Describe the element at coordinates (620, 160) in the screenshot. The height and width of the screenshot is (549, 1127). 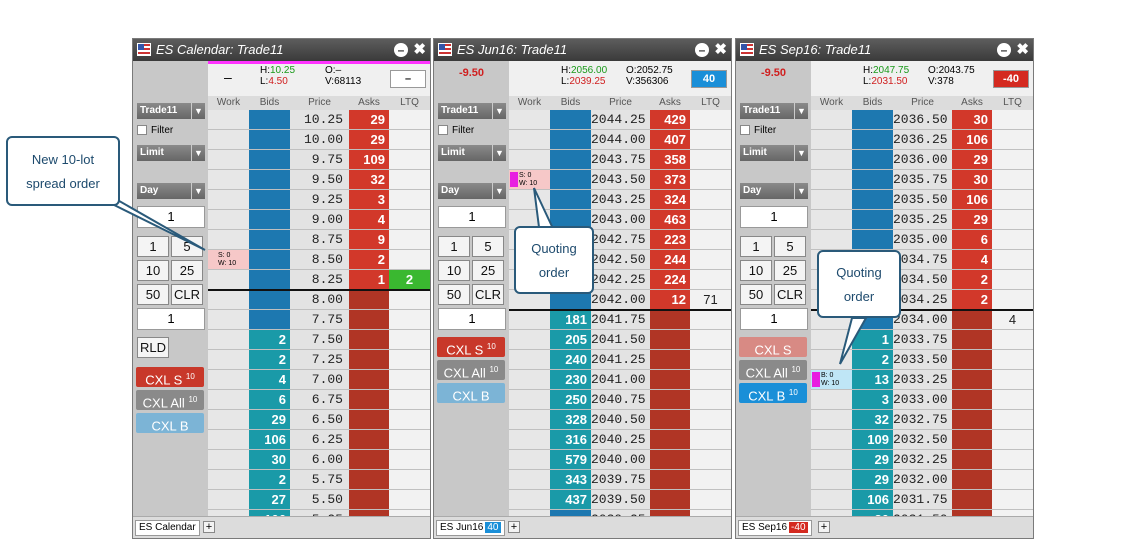
I see `ladder-row: 2043.75 358` at that location.